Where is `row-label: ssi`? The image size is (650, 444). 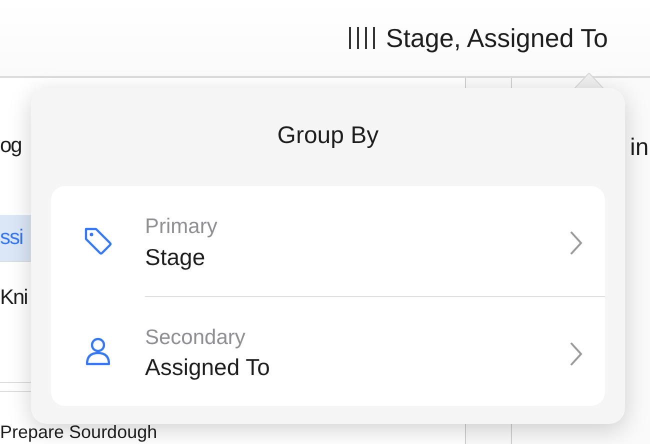 row-label: ssi is located at coordinates (11, 237).